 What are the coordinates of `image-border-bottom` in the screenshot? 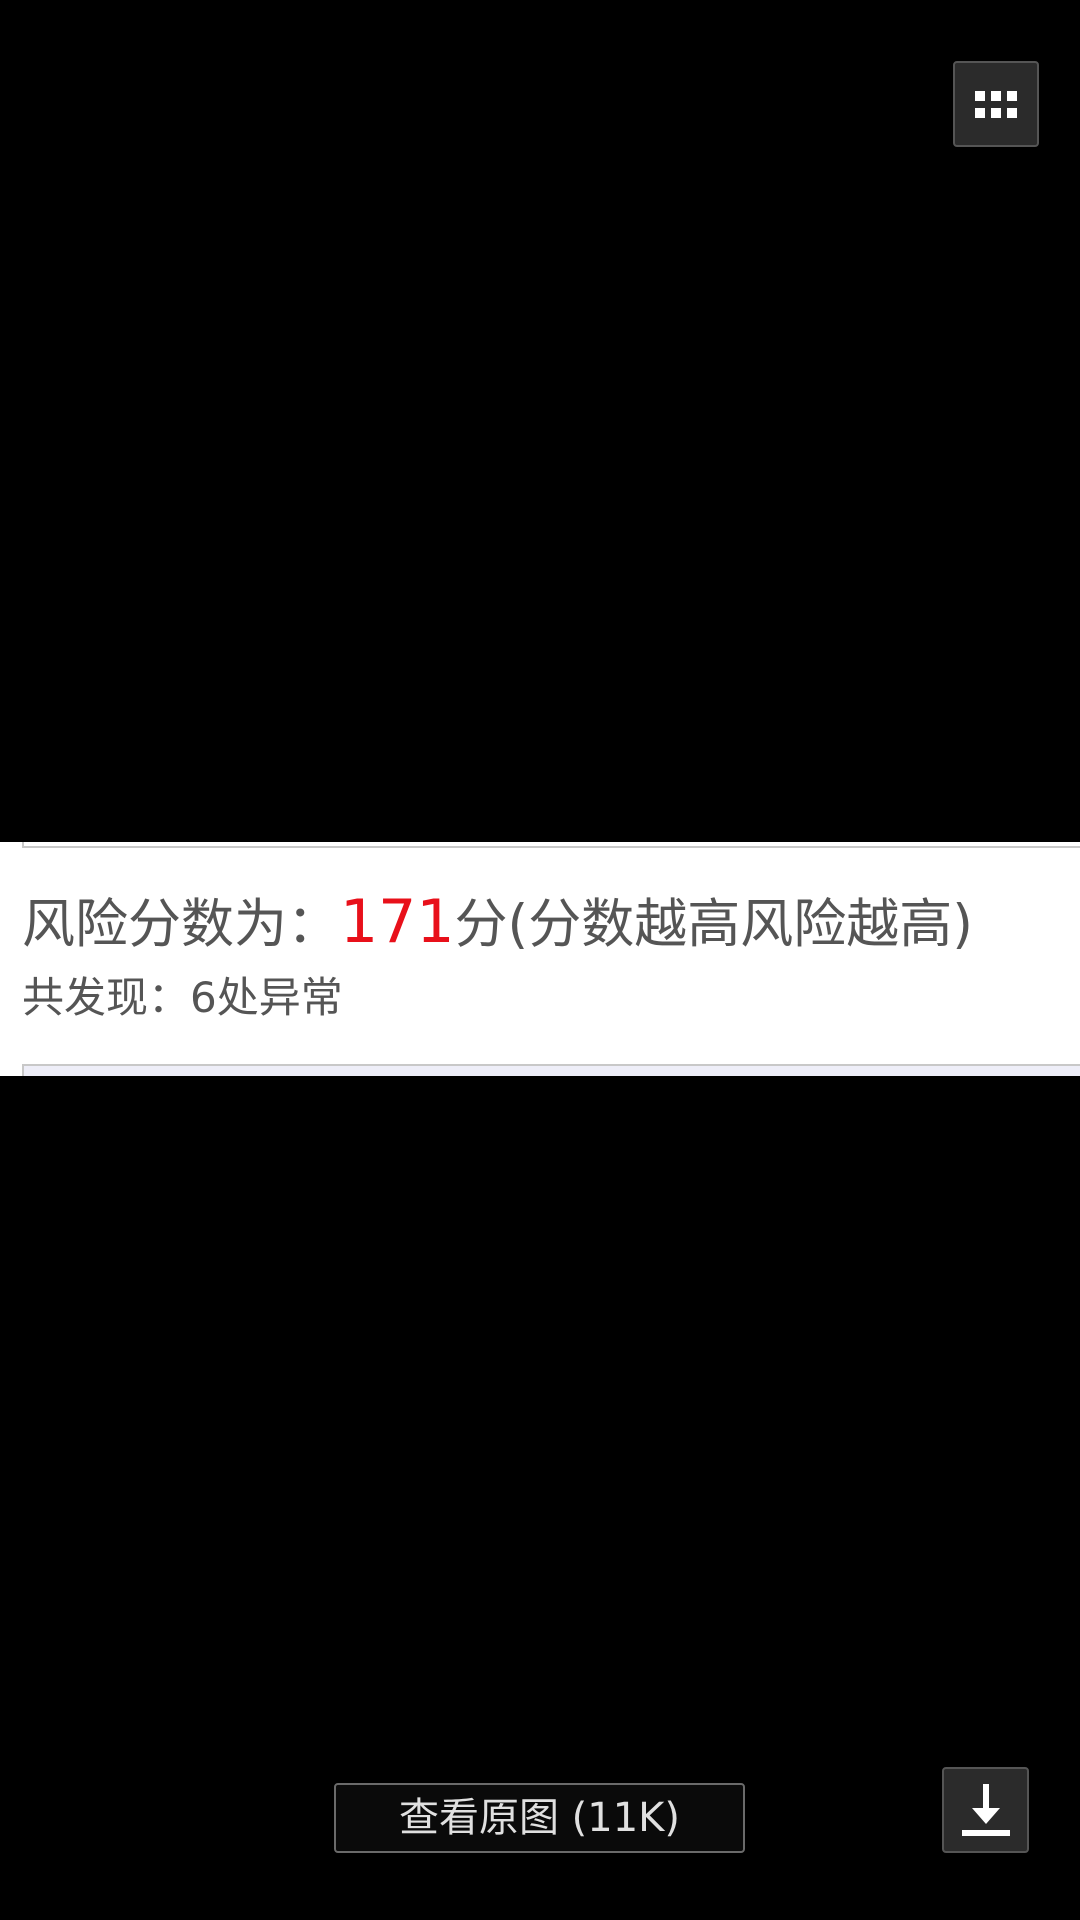 It's located at (551, 1070).